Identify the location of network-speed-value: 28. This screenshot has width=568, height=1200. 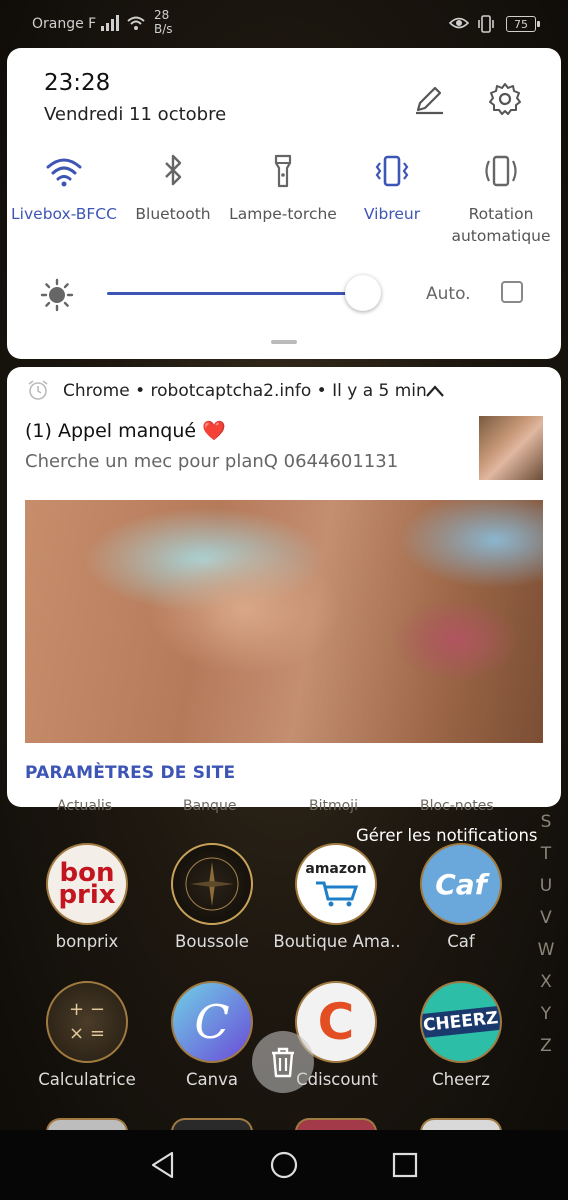
(162, 15).